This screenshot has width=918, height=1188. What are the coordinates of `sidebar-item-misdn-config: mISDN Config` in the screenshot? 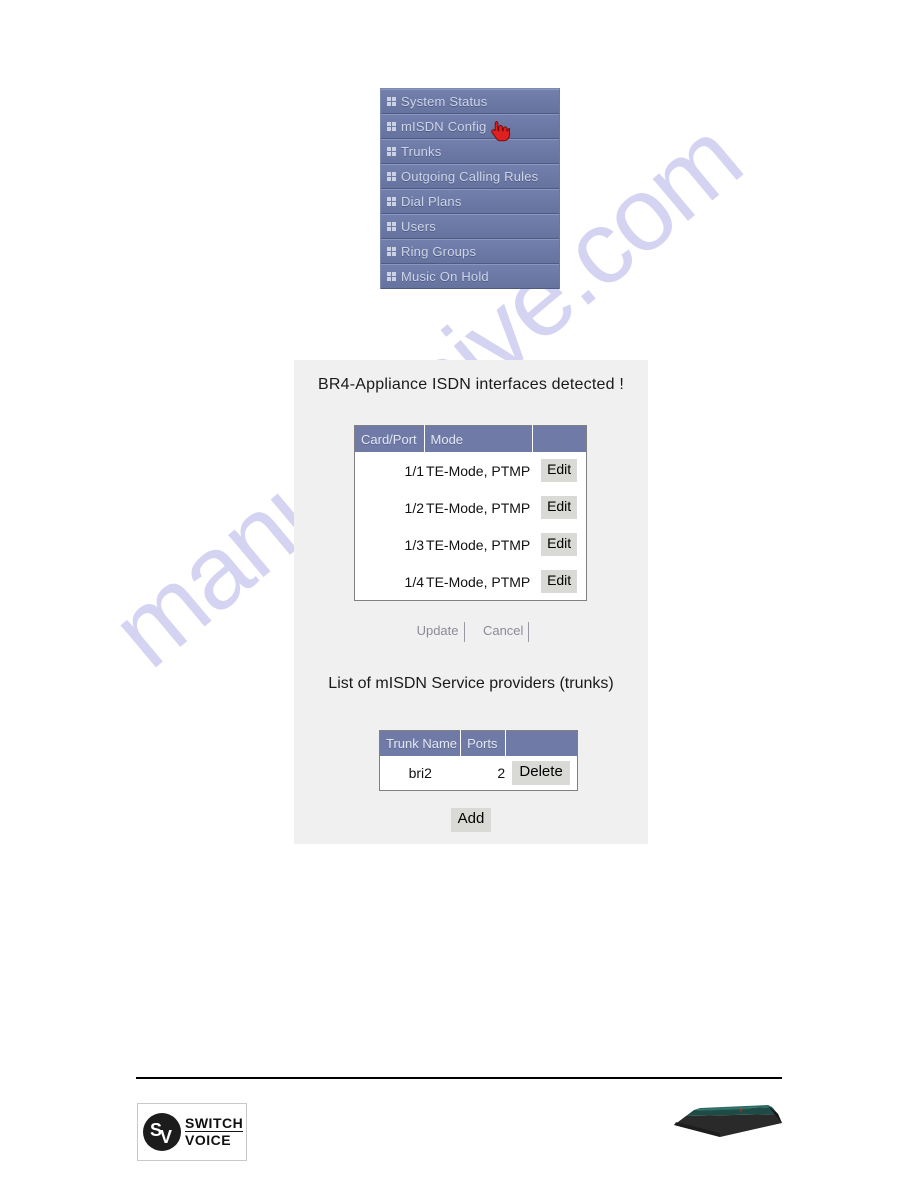 It's located at (470, 126).